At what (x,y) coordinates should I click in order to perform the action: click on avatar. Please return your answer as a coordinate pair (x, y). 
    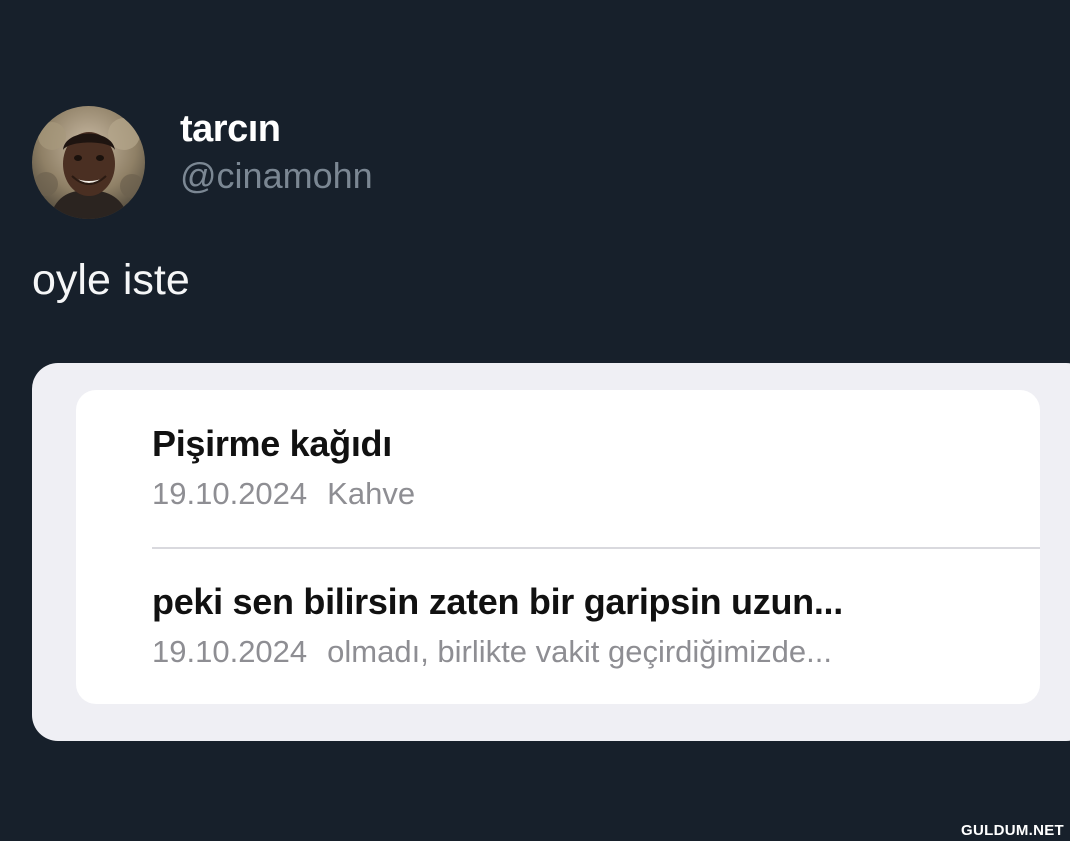
    Looking at the image, I should click on (88, 162).